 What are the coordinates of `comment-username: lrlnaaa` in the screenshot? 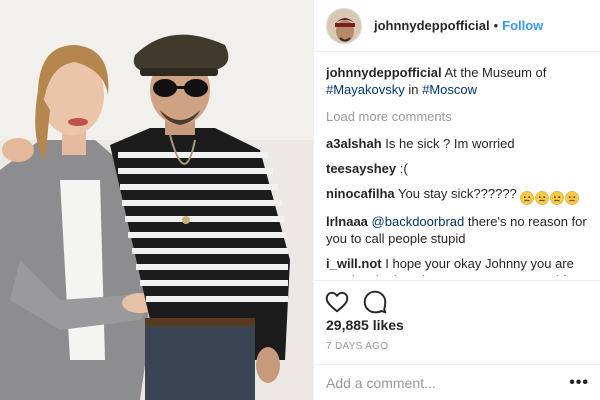 It's located at (347, 221).